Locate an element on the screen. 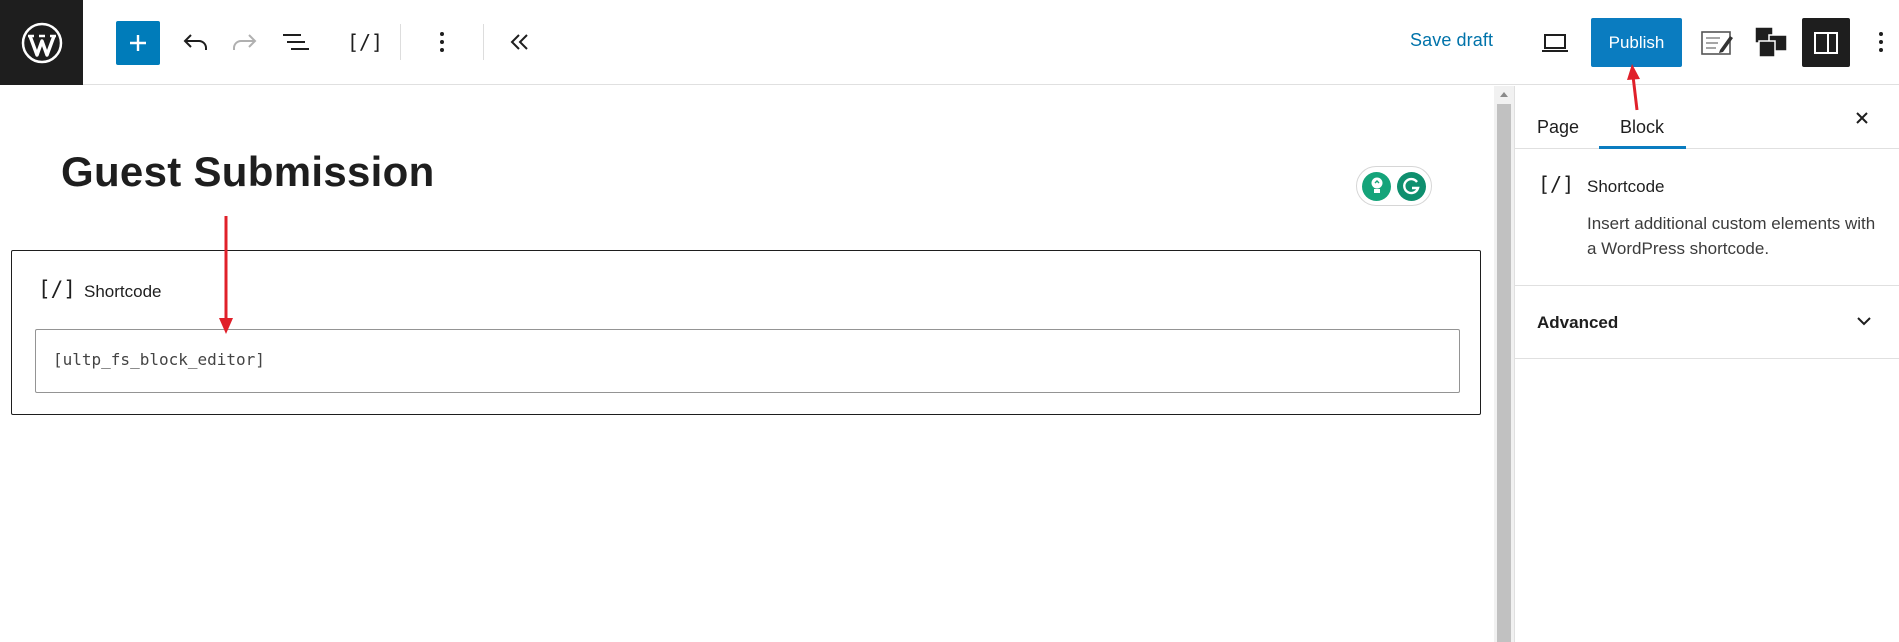 Image resolution: width=1899 pixels, height=642 pixels. editor-header: [/] Save draft Publish is located at coordinates (949, 42).